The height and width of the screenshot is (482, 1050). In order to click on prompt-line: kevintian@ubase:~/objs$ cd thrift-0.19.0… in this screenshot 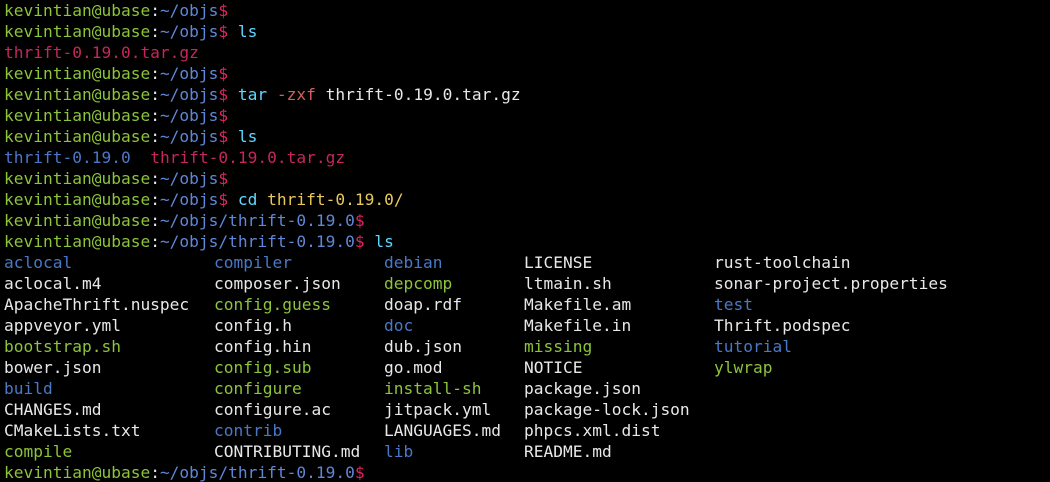, I will do `click(527, 199)`.